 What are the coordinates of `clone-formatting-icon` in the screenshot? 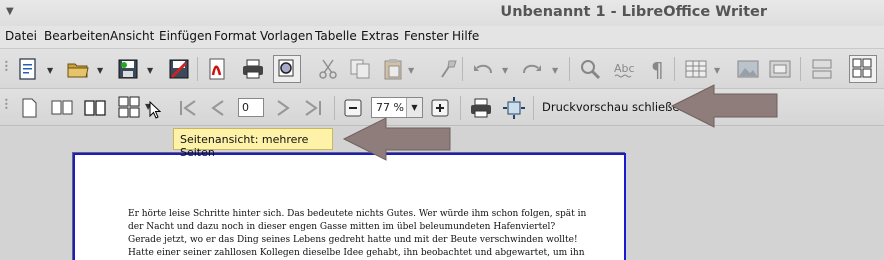 It's located at (448, 69).